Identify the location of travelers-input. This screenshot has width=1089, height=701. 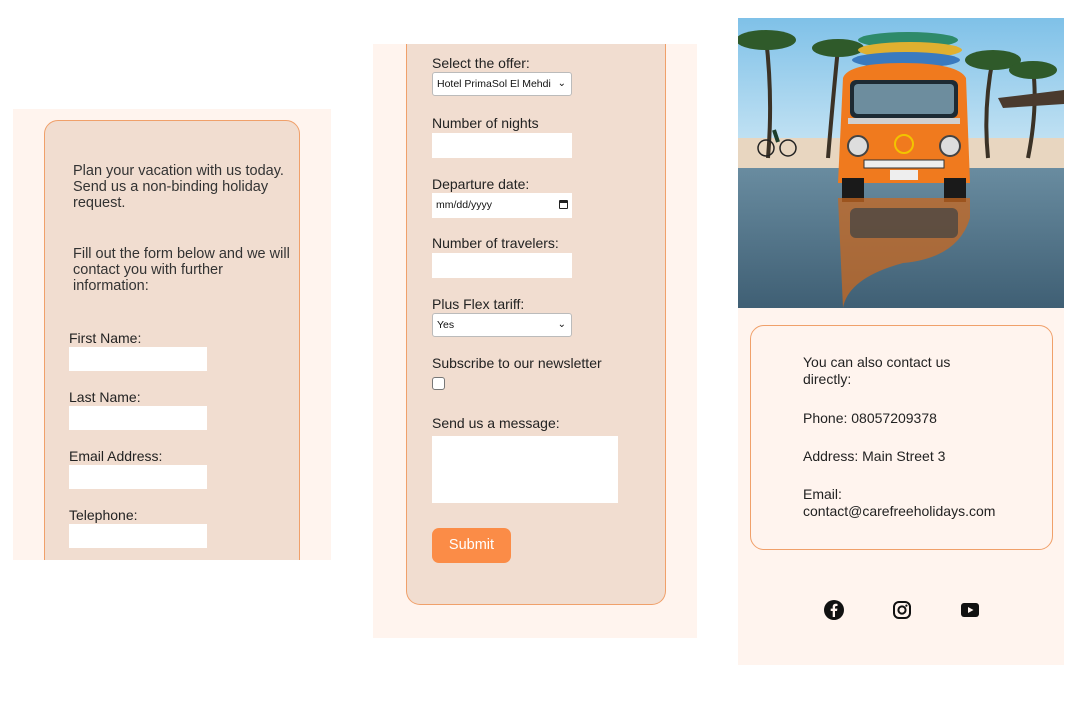
(502, 265).